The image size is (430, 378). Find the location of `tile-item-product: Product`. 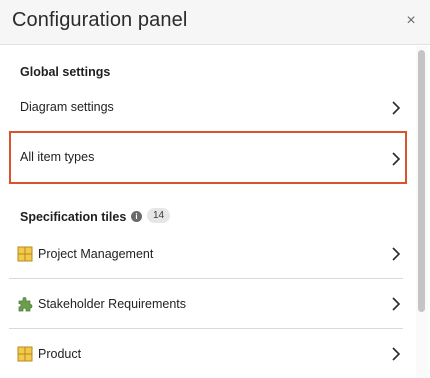

tile-item-product: Product is located at coordinates (208, 353).